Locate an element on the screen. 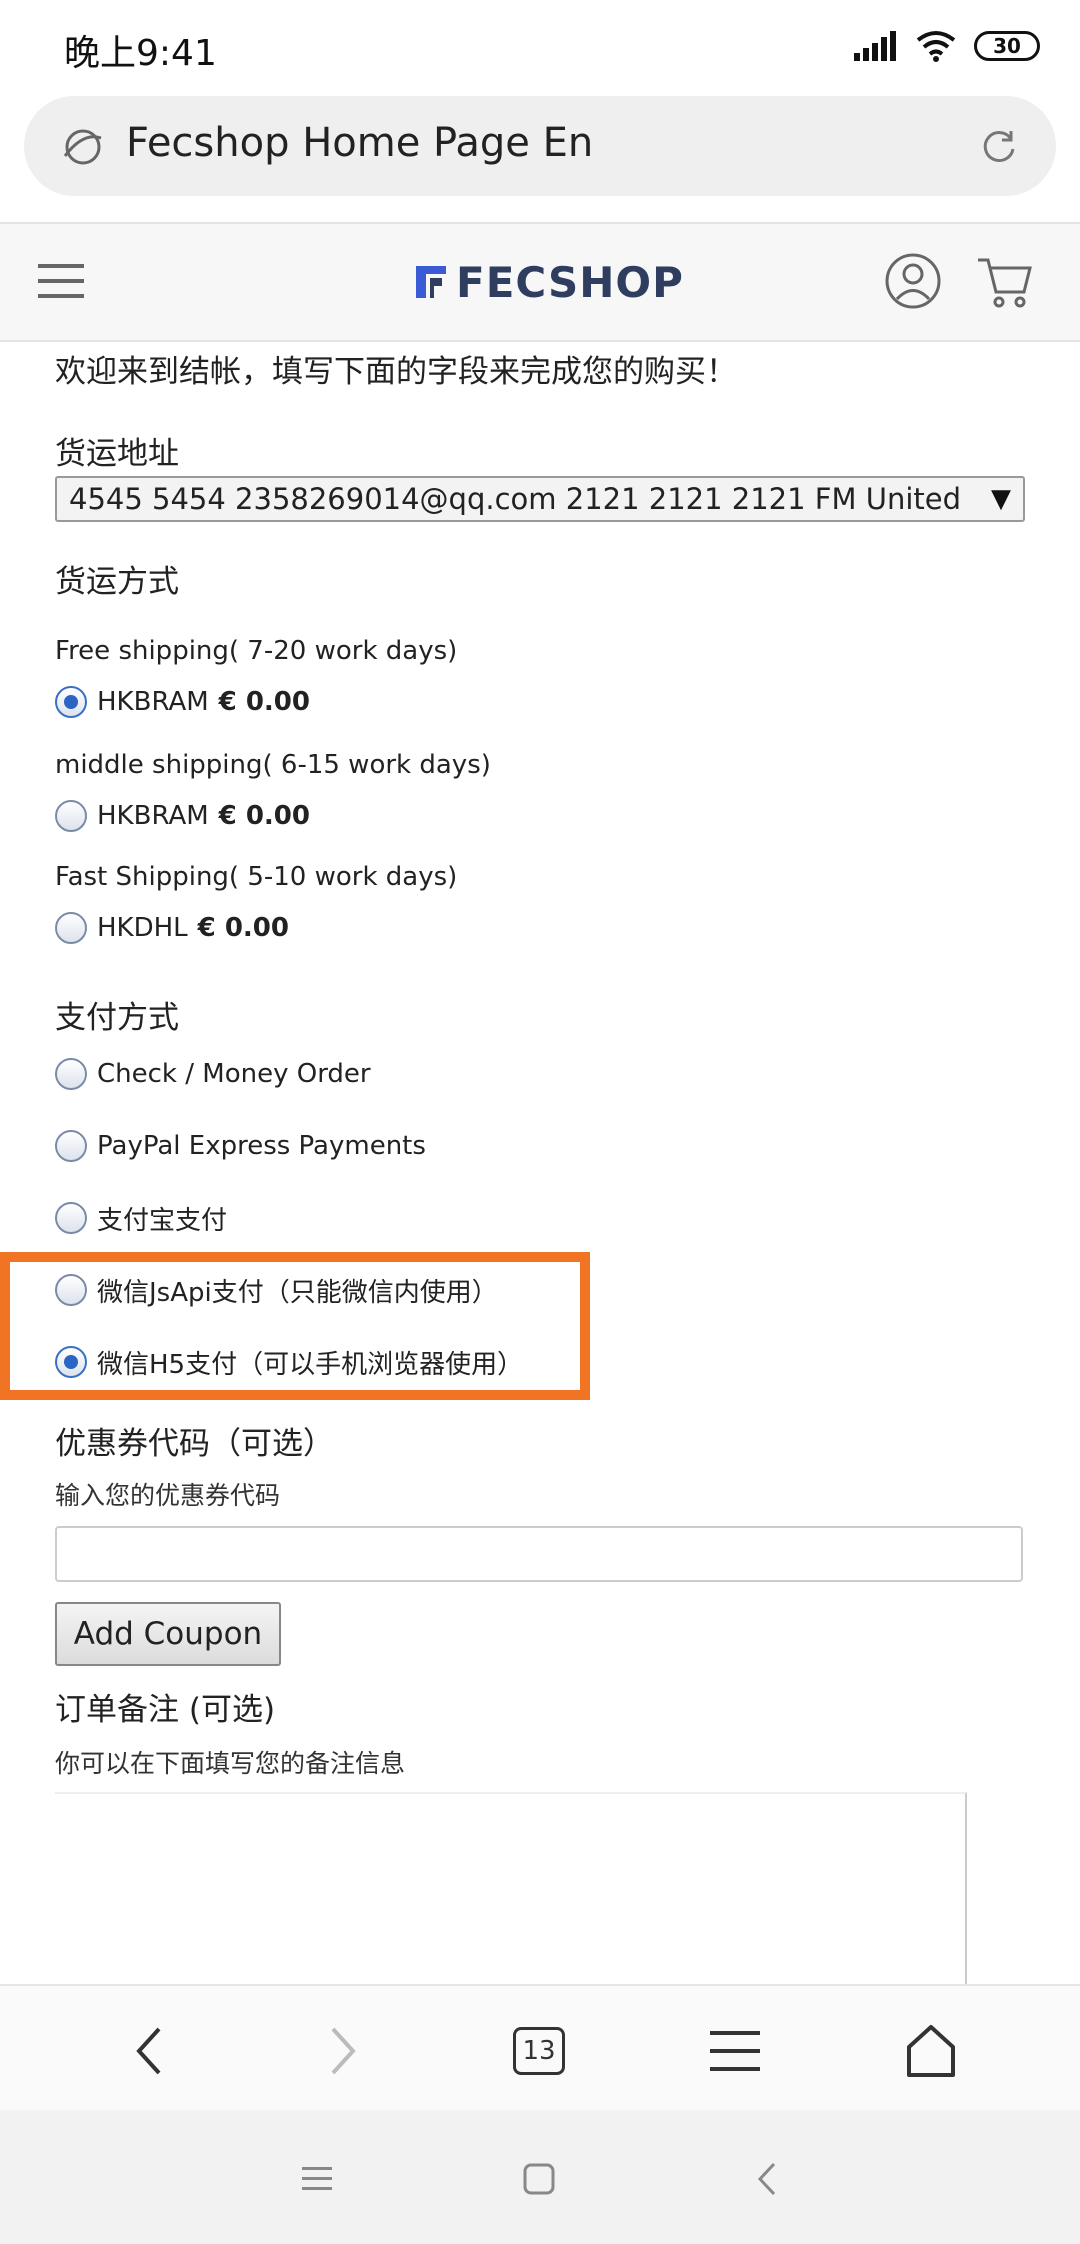 This screenshot has width=1080, height=2244. tabs-button: 13 is located at coordinates (539, 2051).